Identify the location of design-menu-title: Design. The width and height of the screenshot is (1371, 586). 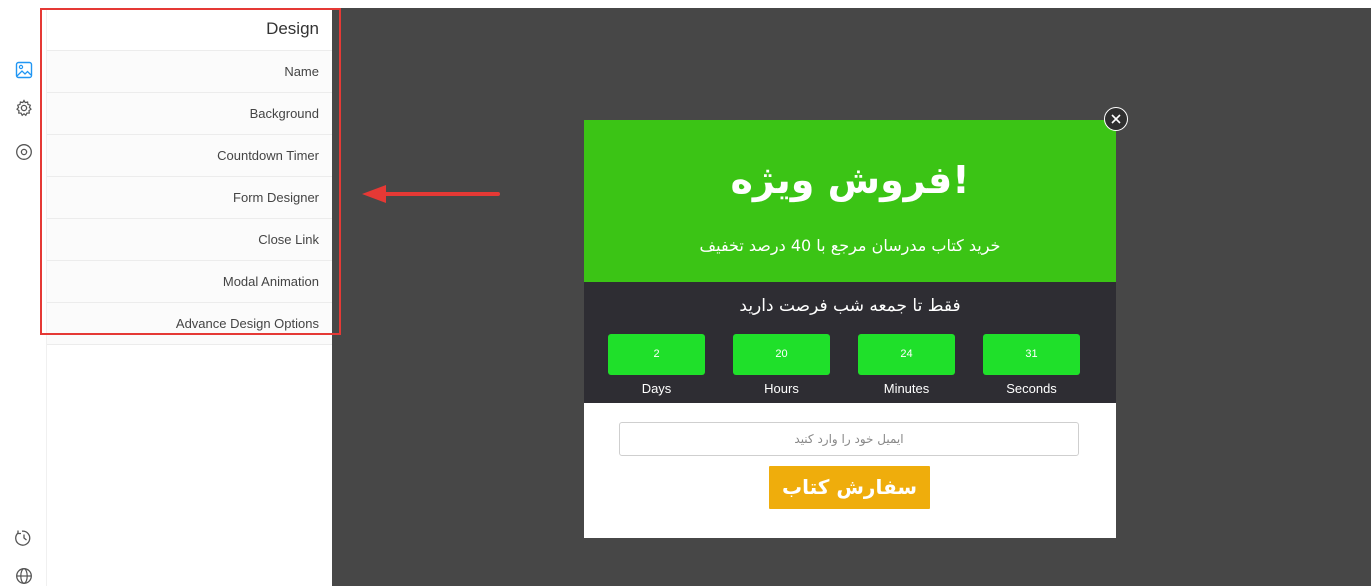
(190, 29).